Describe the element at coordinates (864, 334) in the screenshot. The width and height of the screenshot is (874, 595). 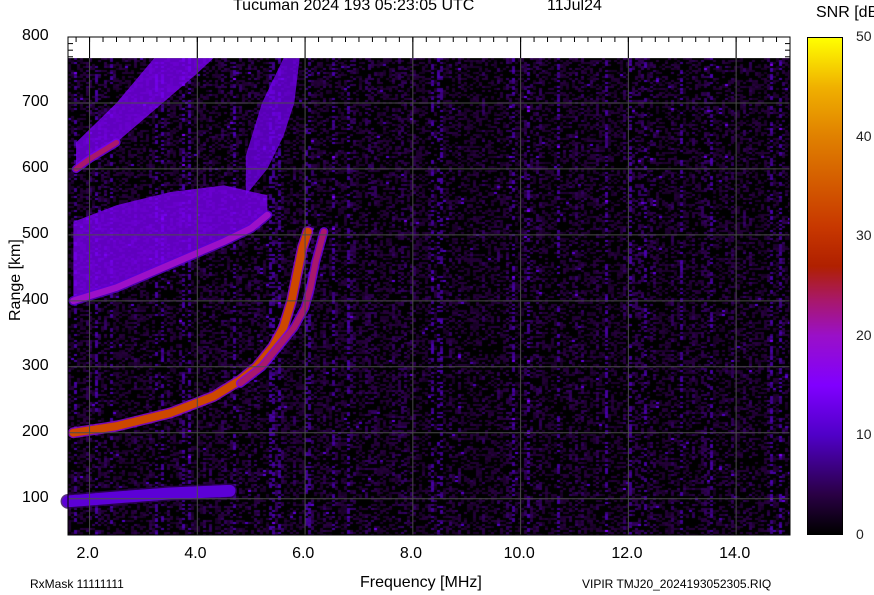
I see `colorbar-tick-label: 20` at that location.